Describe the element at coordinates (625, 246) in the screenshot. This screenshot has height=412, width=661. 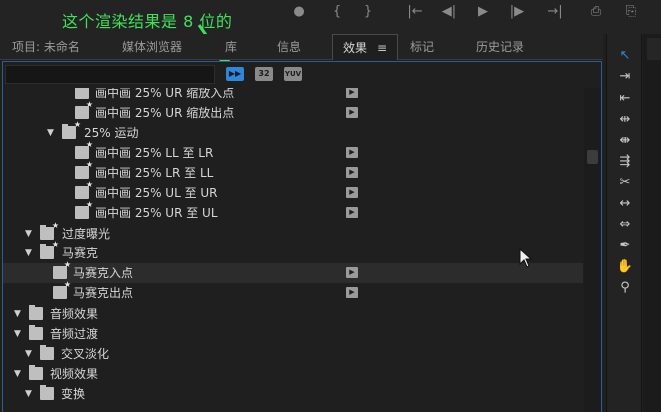
I see `pen-tool-icon: ✒` at that location.